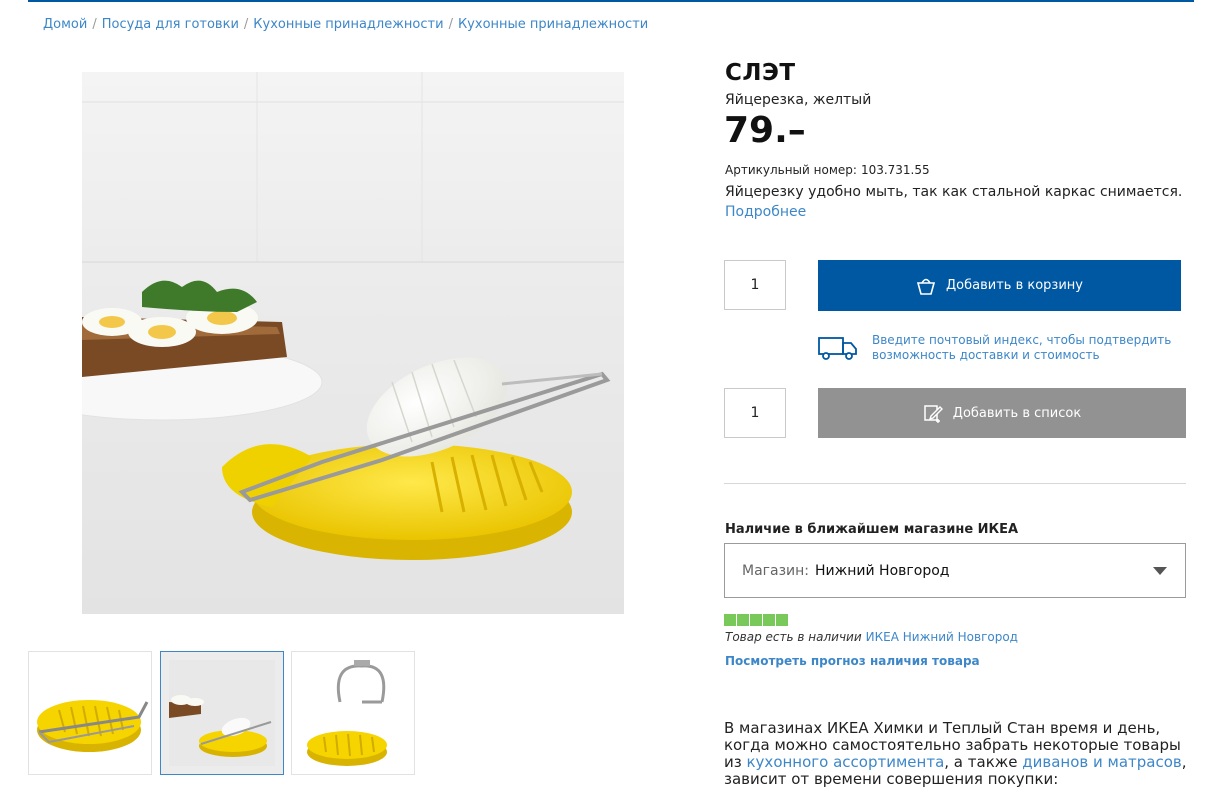 This screenshot has height=793, width=1208. Describe the element at coordinates (1160, 571) in the screenshot. I see `chevron-down-icon` at that location.